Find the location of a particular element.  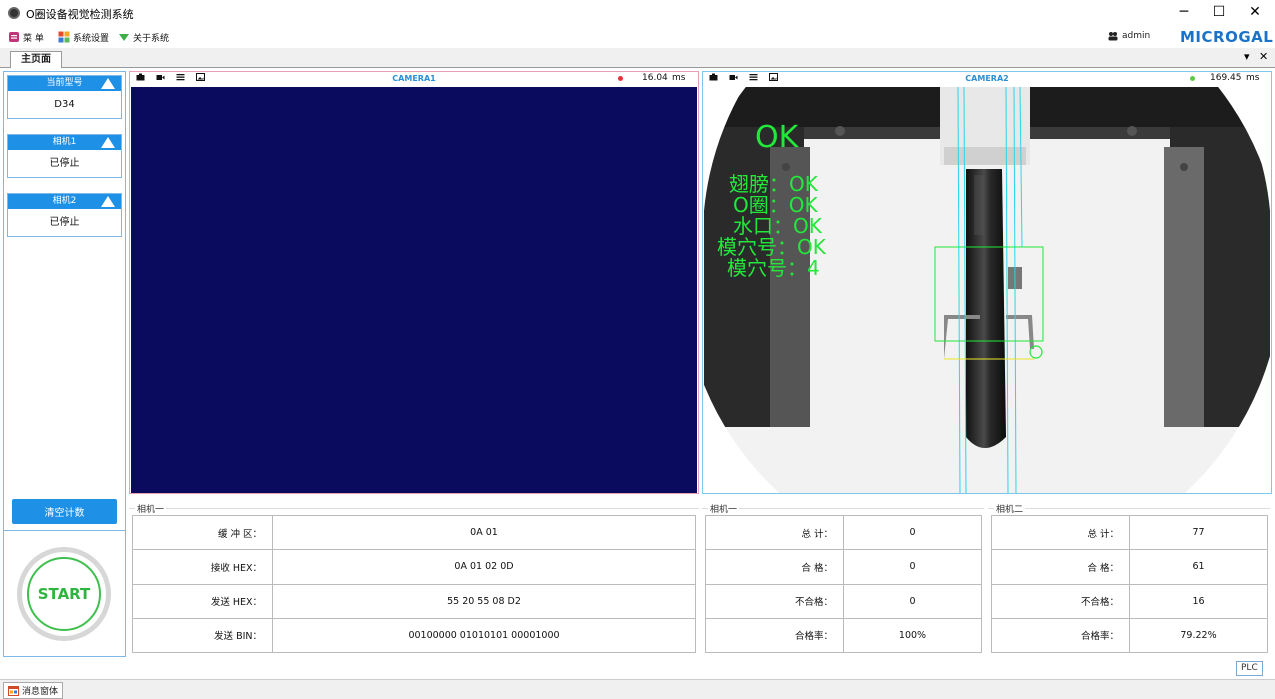

clear-count-button: 清空计数 is located at coordinates (64, 511).